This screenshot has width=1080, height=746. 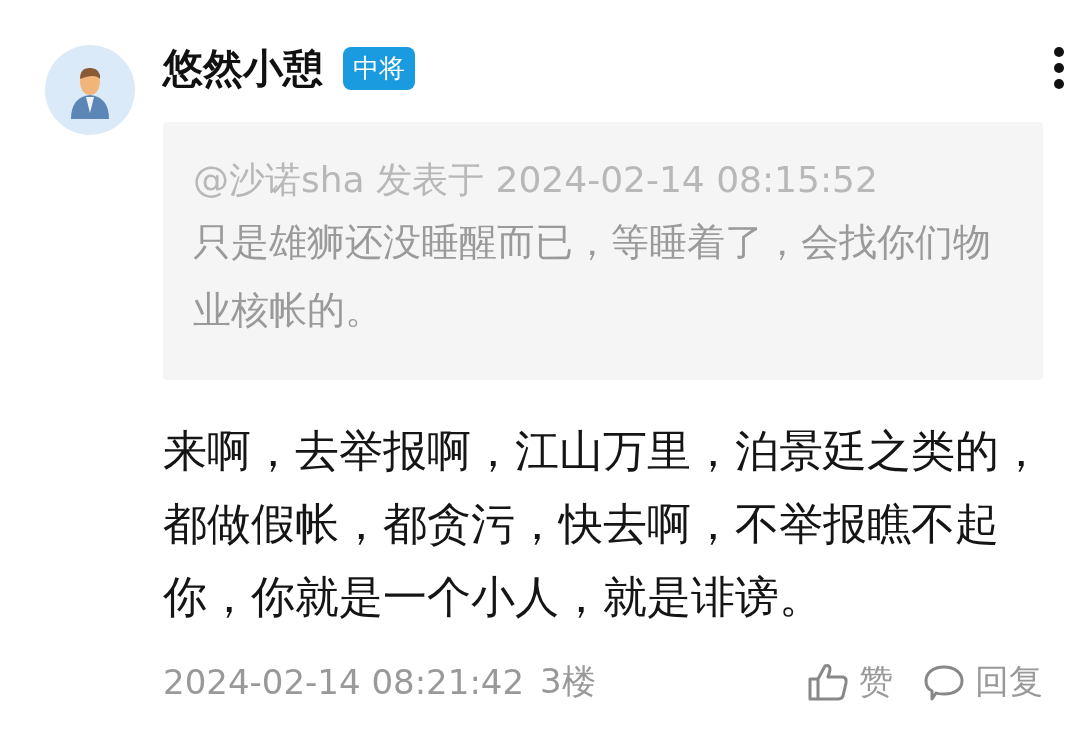 What do you see at coordinates (379, 68) in the screenshot?
I see `rank-badge: 中将` at bounding box center [379, 68].